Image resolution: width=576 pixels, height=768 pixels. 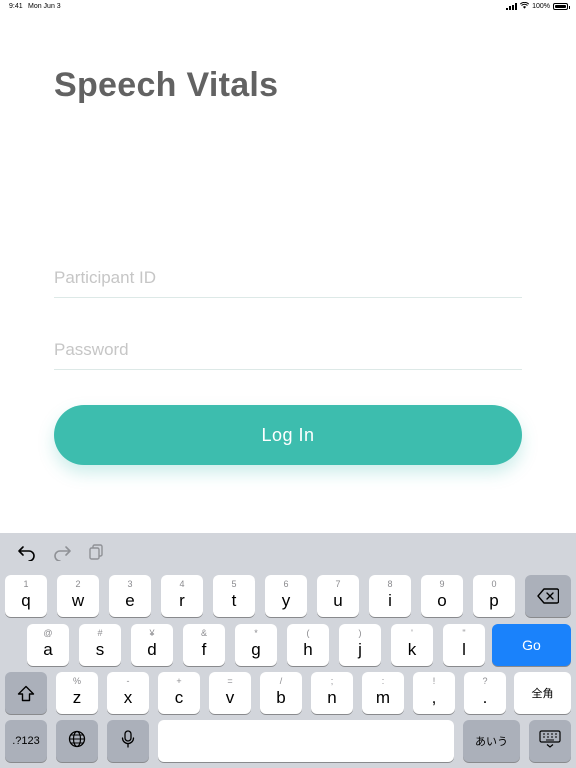 What do you see at coordinates (44, 6) in the screenshot?
I see `status-date: Mon Jun 3` at bounding box center [44, 6].